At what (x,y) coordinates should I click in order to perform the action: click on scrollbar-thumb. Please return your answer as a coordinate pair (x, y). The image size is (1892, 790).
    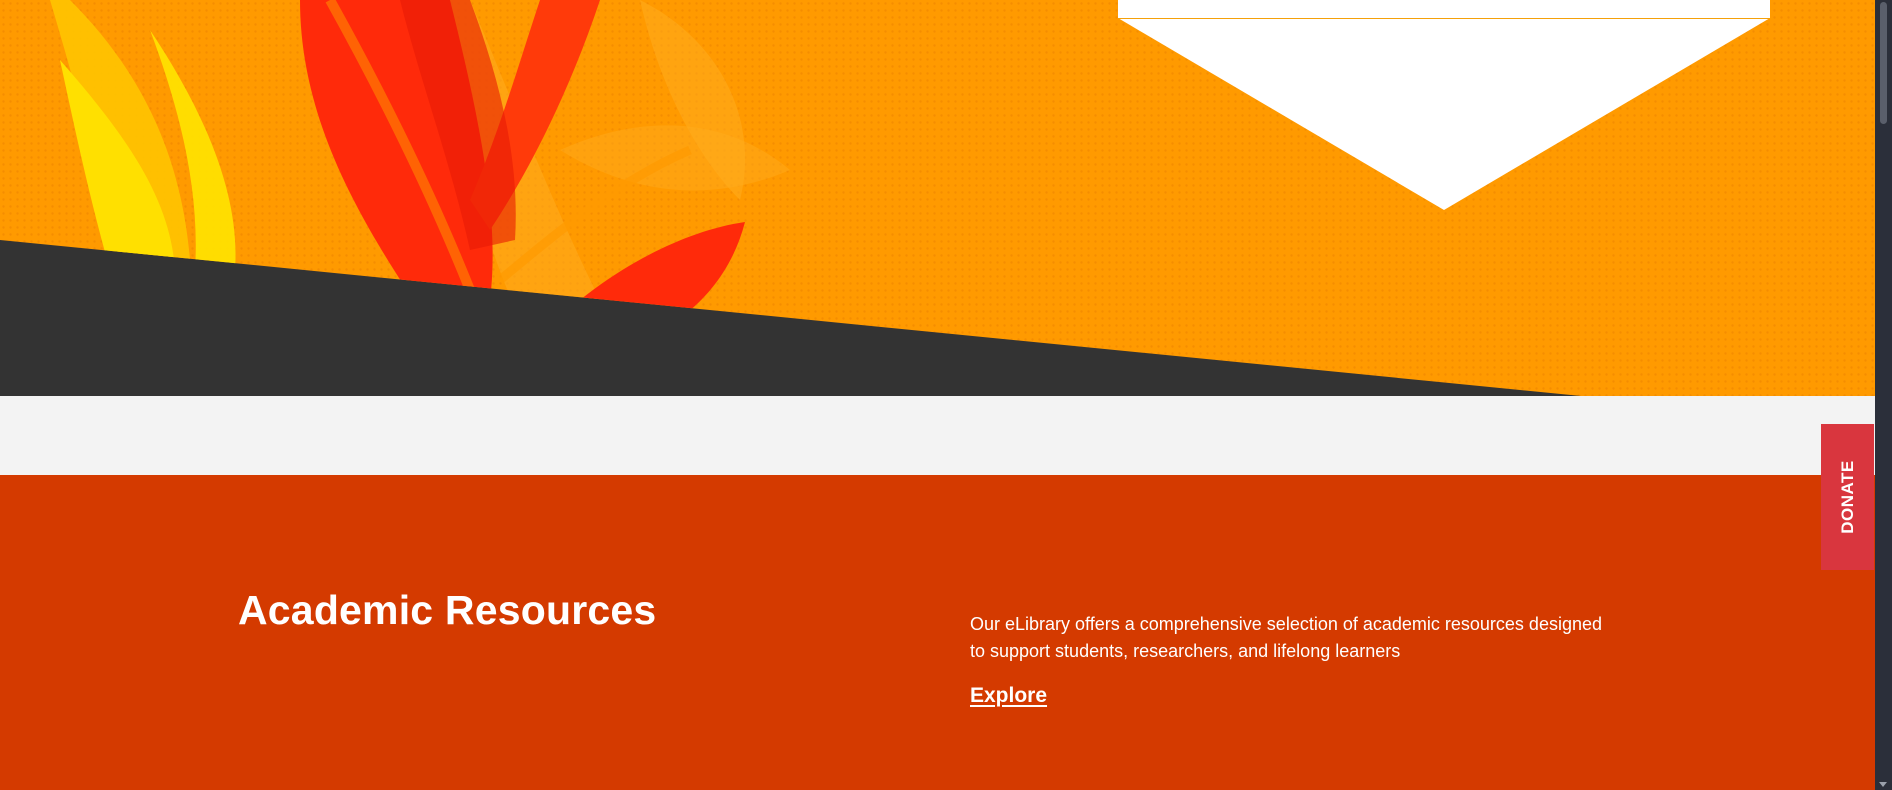
    Looking at the image, I should click on (1883, 63).